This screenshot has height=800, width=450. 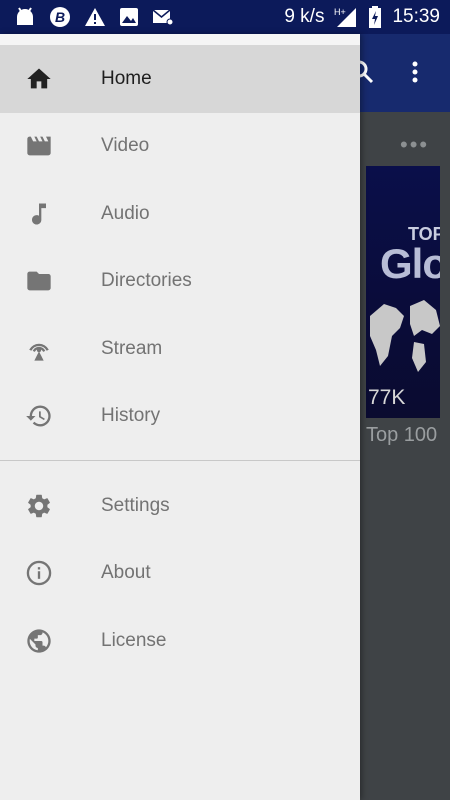 I want to click on drawer-item-label: History, so click(x=131, y=416).